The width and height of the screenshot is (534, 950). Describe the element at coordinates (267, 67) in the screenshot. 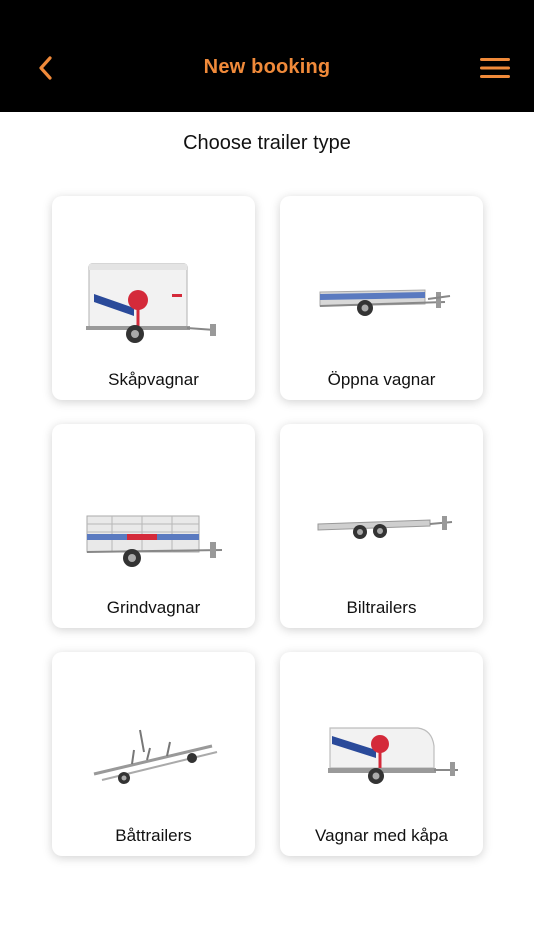

I see `page-title: New booking` at that location.